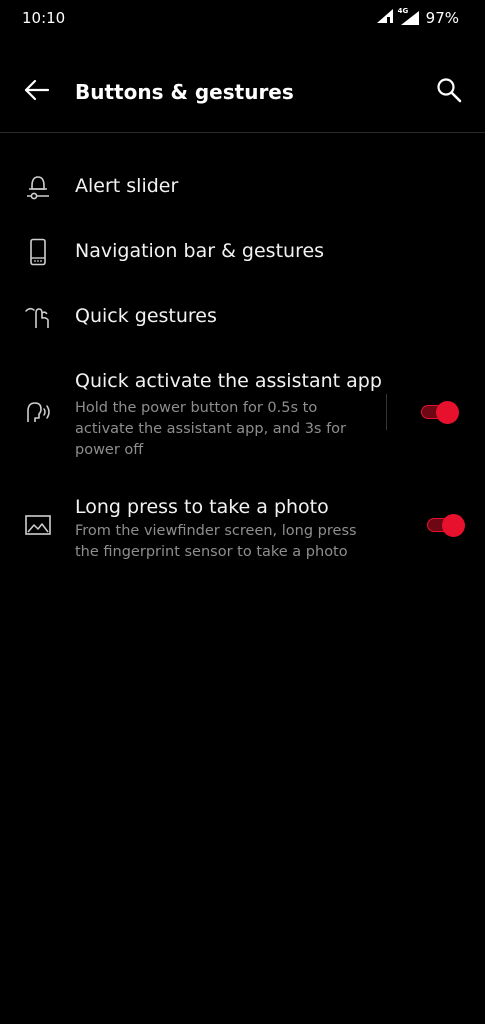 The image size is (485, 1024). Describe the element at coordinates (386, 412) in the screenshot. I see `row-separator` at that location.